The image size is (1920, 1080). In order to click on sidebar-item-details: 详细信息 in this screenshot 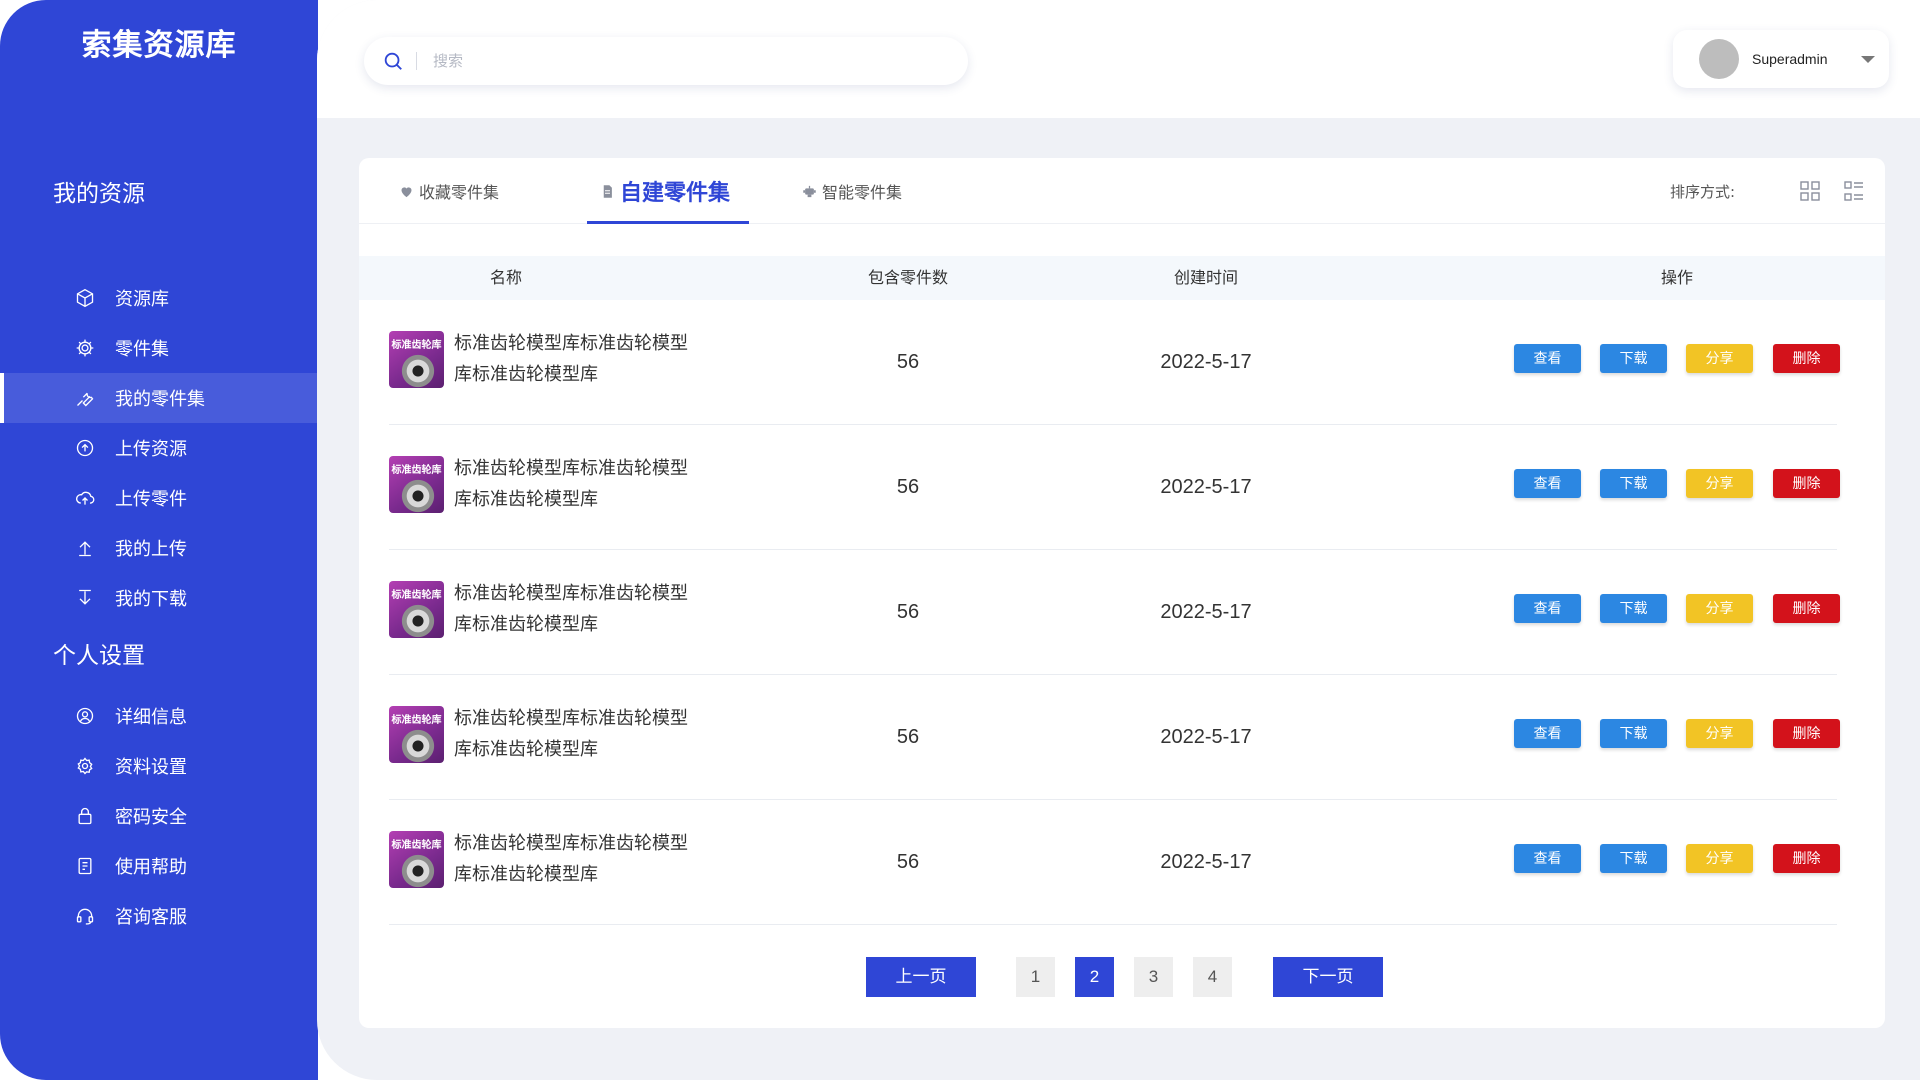, I will do `click(159, 716)`.